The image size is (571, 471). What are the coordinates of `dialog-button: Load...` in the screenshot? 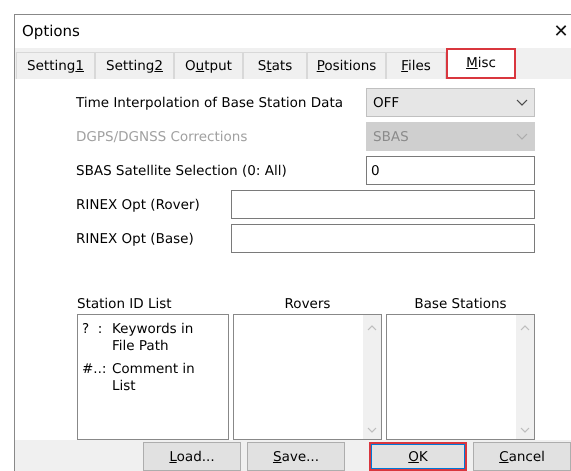 It's located at (192, 456).